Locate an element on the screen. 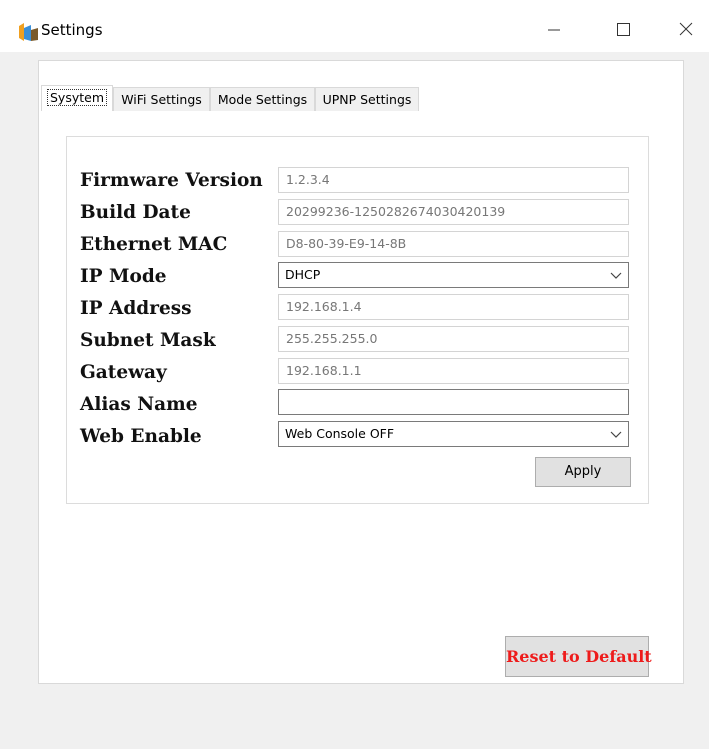 The image size is (709, 749). gateway-label: Gateway is located at coordinates (123, 372).